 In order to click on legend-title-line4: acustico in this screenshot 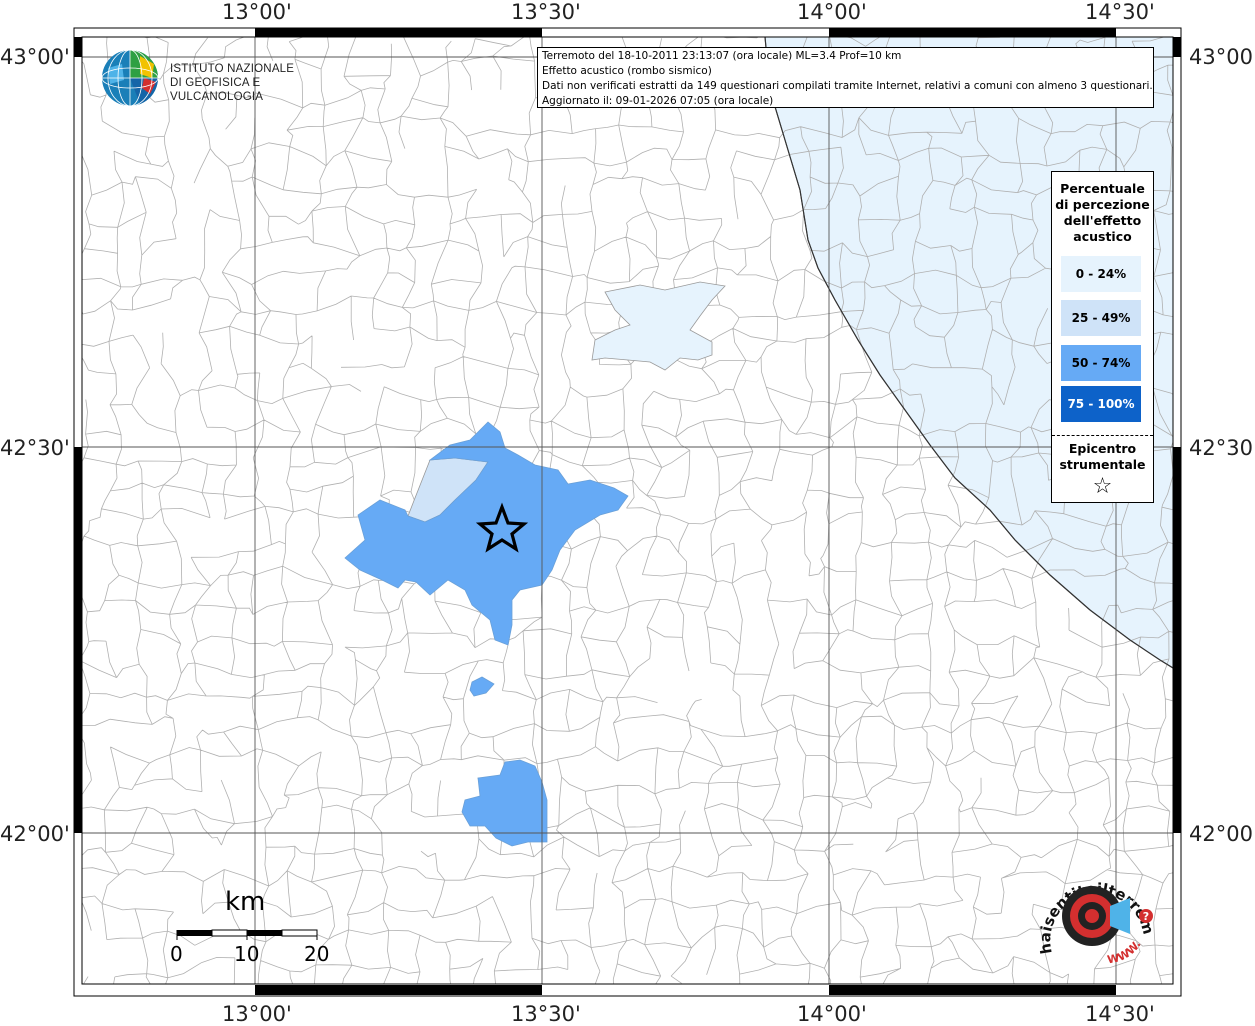, I will do `click(1102, 236)`.